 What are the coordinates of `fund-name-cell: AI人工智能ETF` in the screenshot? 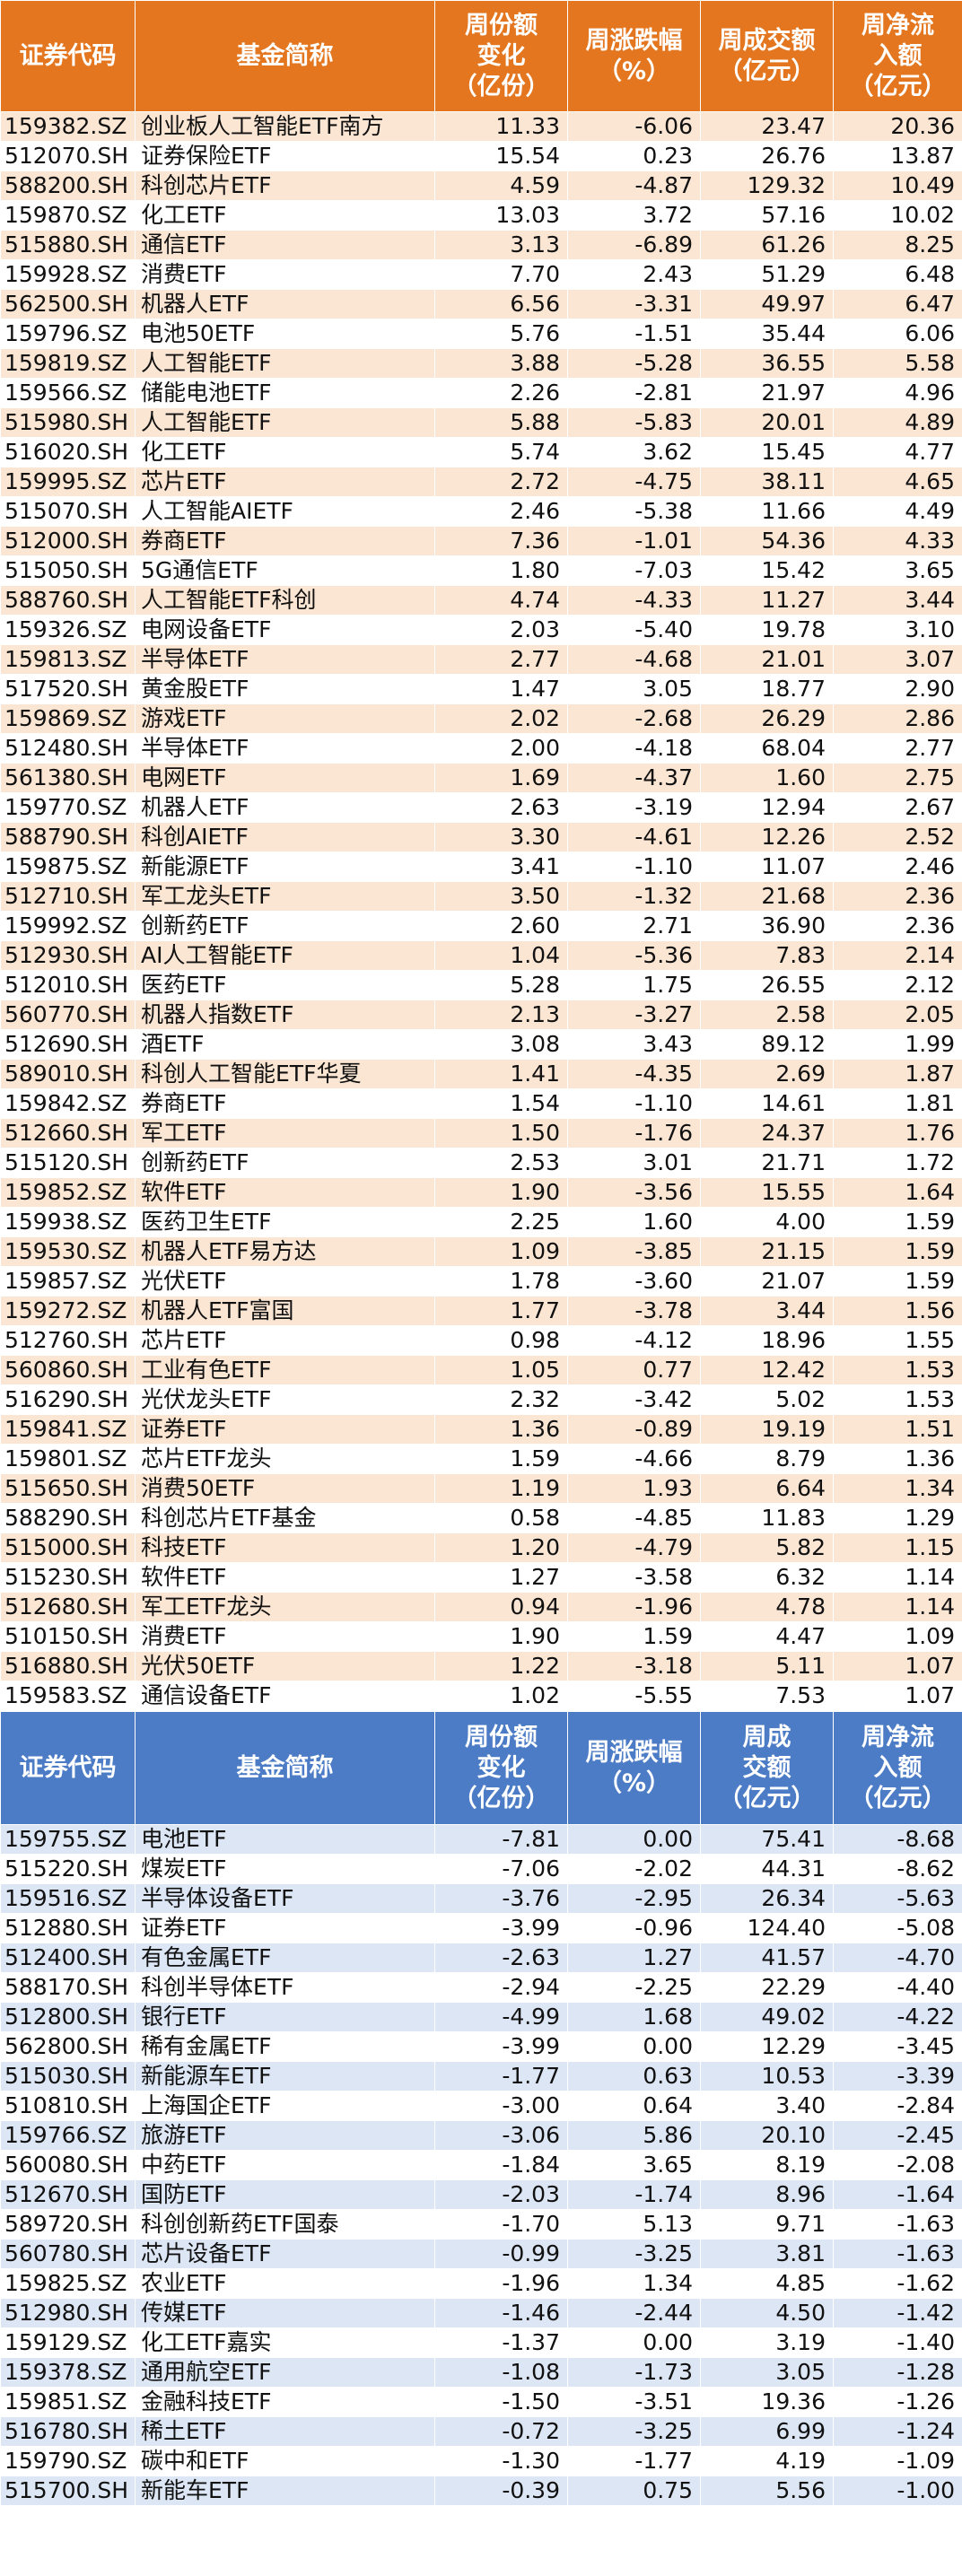 It's located at (285, 956).